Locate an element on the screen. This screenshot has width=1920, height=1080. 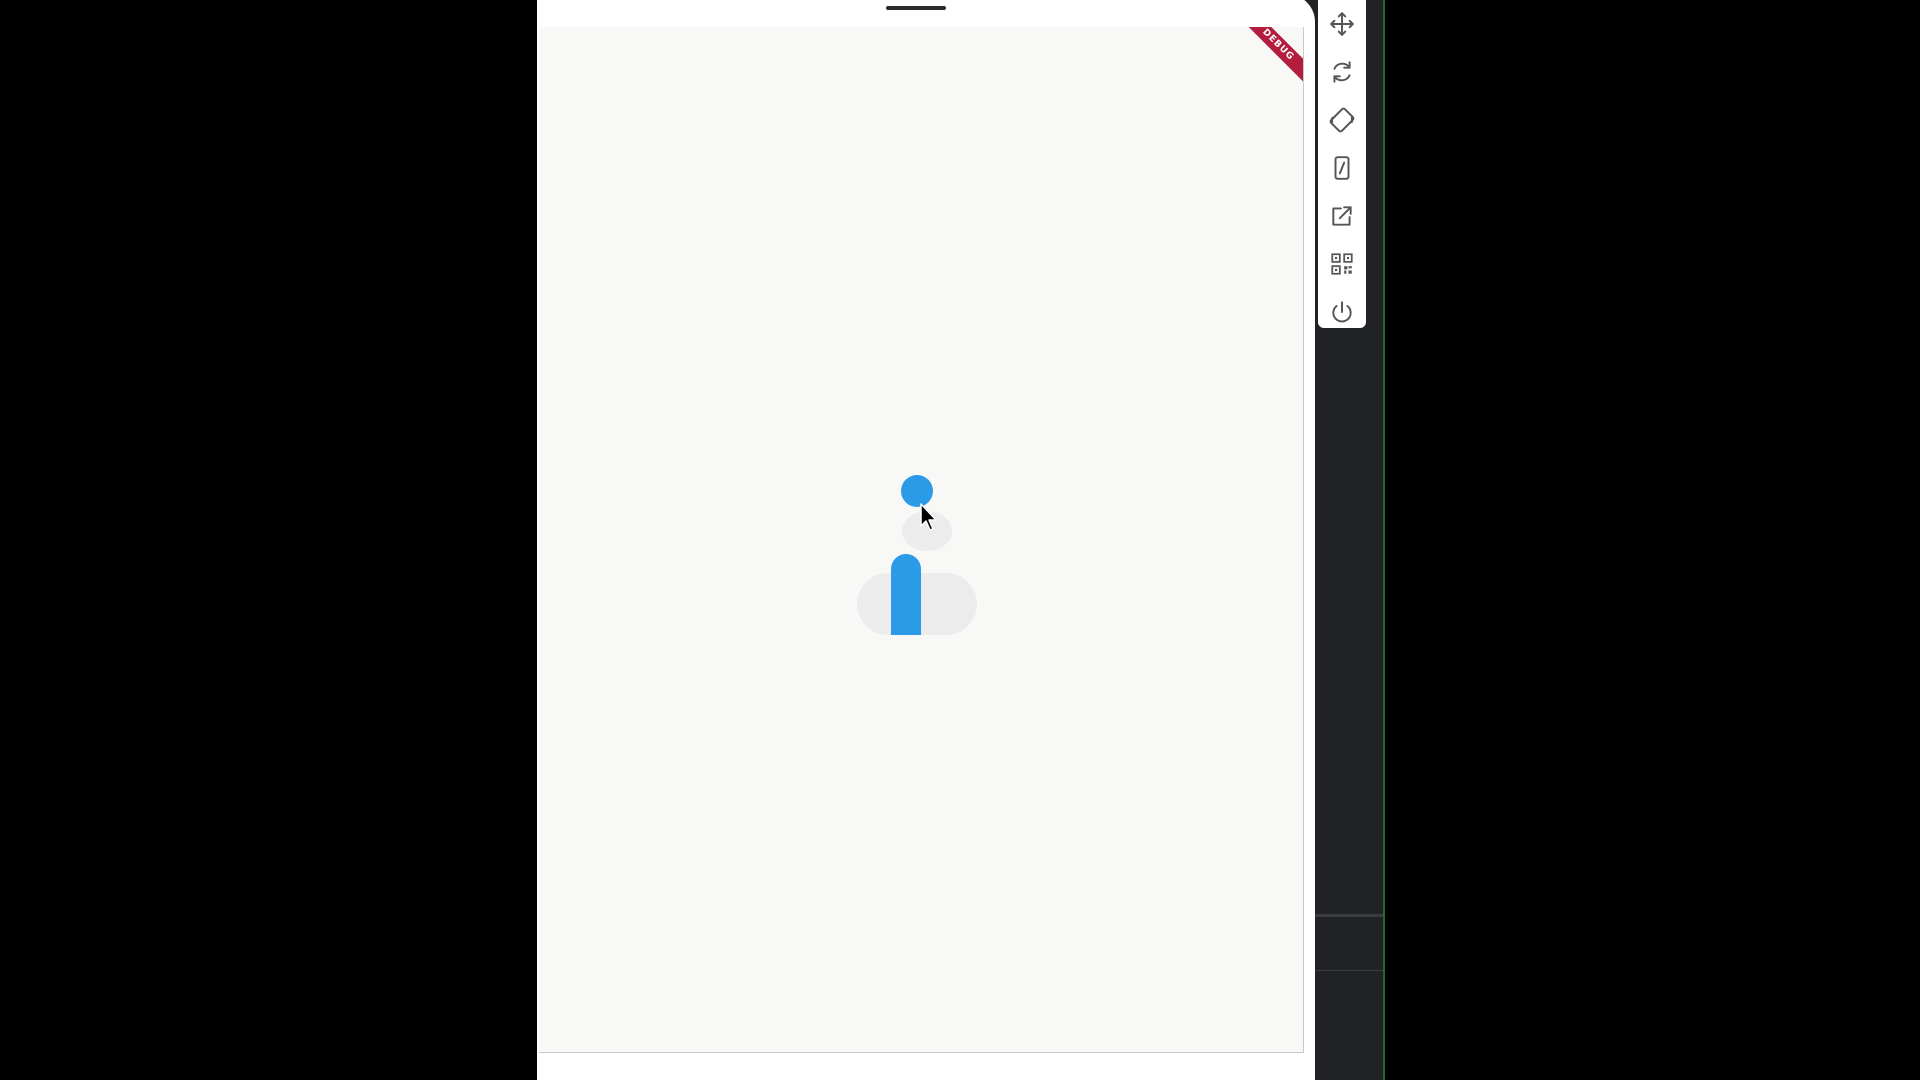
move-icon is located at coordinates (1342, 24).